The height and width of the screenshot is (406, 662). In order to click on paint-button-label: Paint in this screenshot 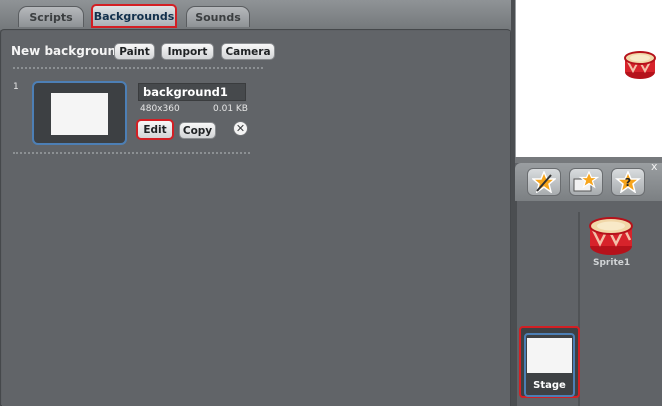, I will do `click(134, 51)`.